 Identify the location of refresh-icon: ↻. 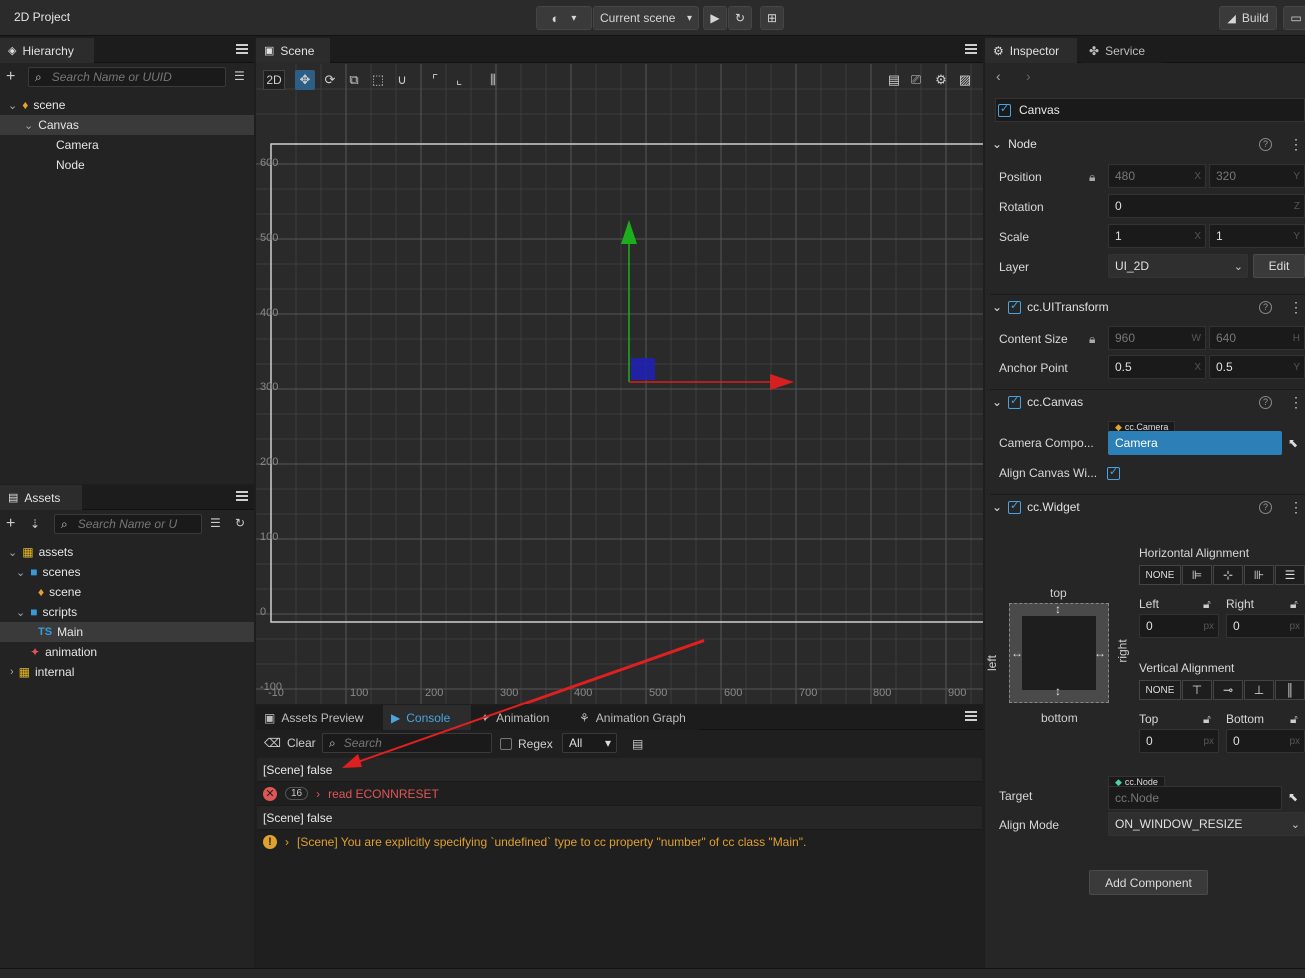
(240, 523).